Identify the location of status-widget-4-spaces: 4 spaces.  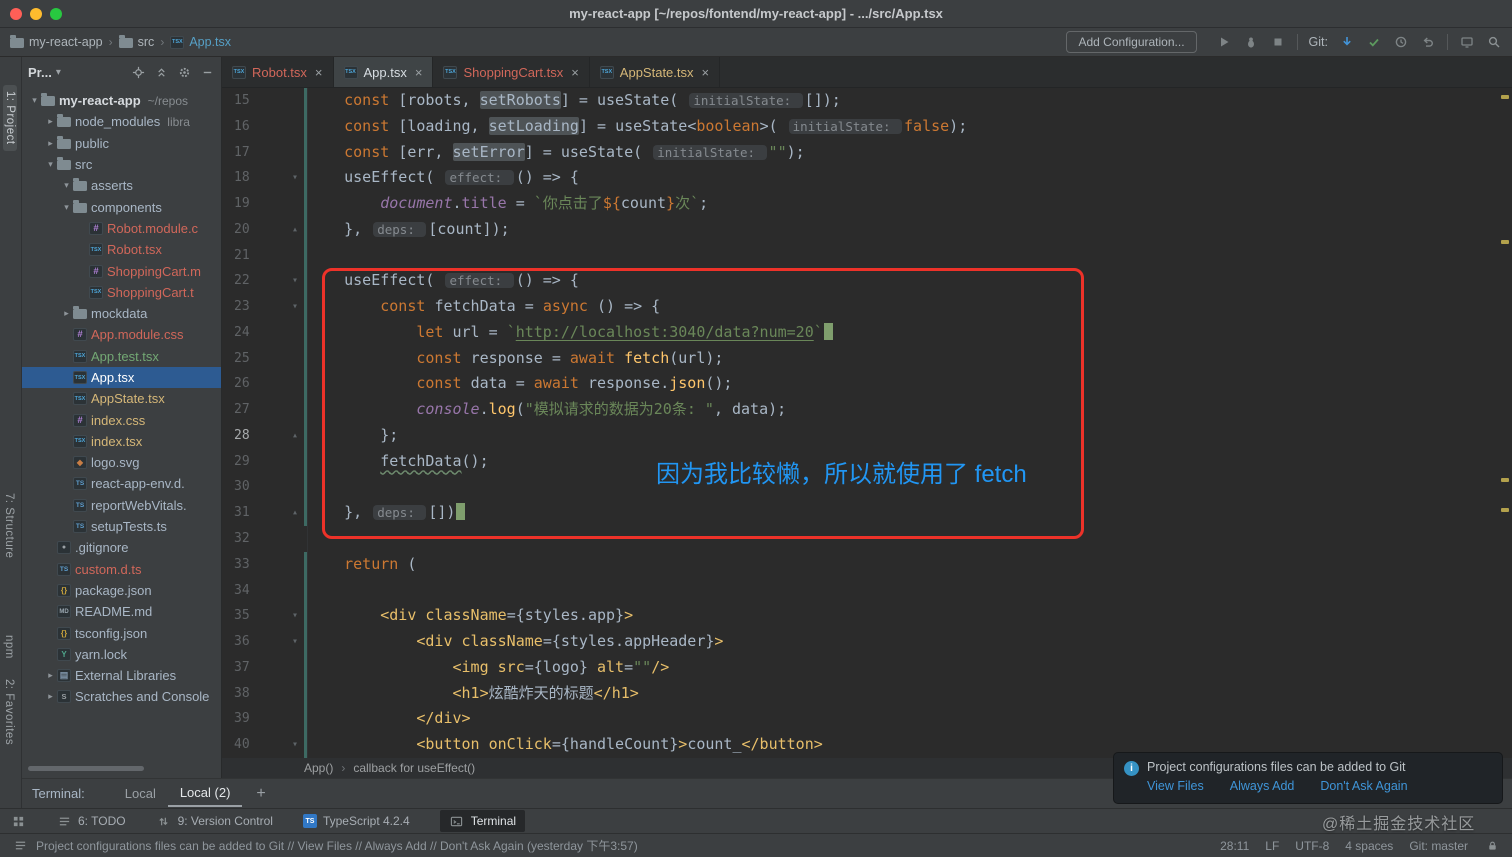
(1369, 846).